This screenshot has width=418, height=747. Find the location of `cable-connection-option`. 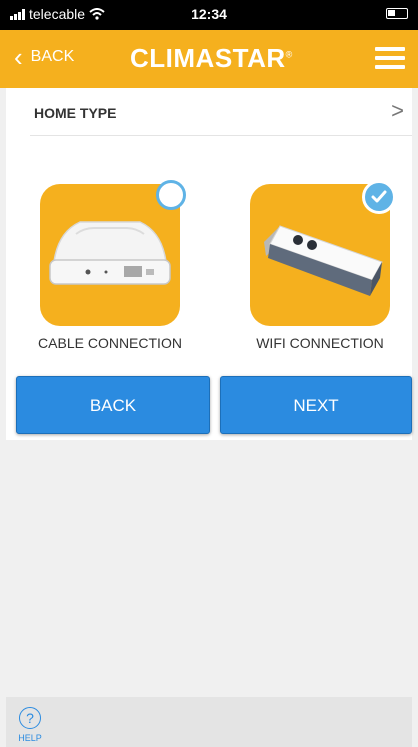

cable-connection-option is located at coordinates (113, 253).